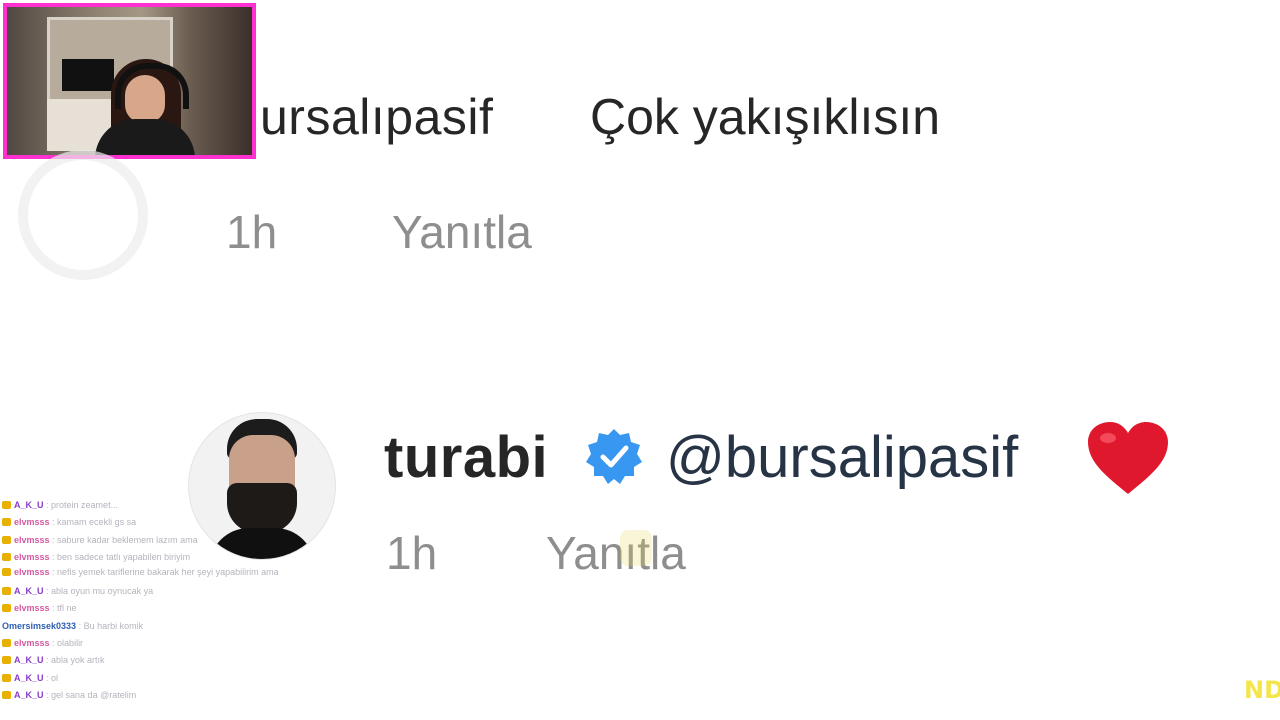  Describe the element at coordinates (147, 678) in the screenshot. I see `chat-message: A_K_U : ol` at that location.